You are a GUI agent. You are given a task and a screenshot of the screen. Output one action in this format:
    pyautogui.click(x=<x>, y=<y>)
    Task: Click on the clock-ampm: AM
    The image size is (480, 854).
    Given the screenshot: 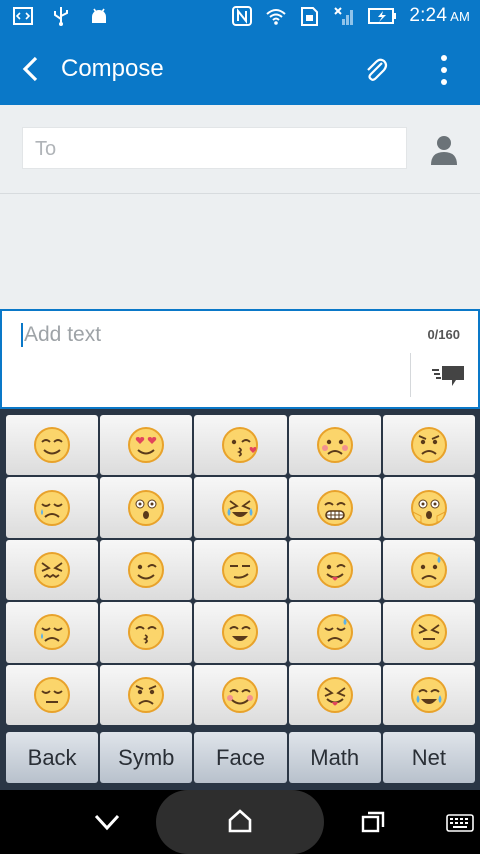 What is the action you would take?
    pyautogui.click(x=460, y=16)
    